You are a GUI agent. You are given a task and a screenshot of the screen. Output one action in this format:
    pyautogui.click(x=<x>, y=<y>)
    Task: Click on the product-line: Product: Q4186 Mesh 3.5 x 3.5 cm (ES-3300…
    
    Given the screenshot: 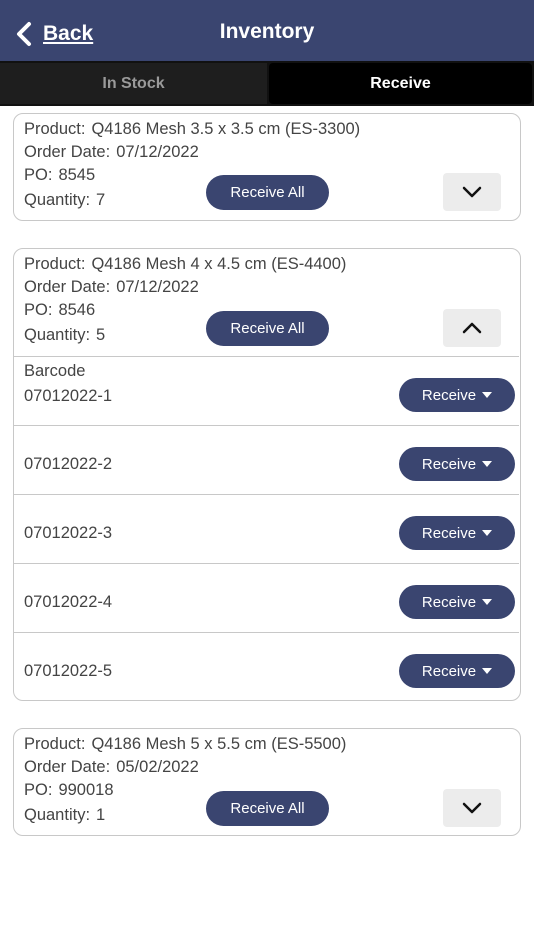 What is the action you would take?
    pyautogui.click(x=192, y=129)
    